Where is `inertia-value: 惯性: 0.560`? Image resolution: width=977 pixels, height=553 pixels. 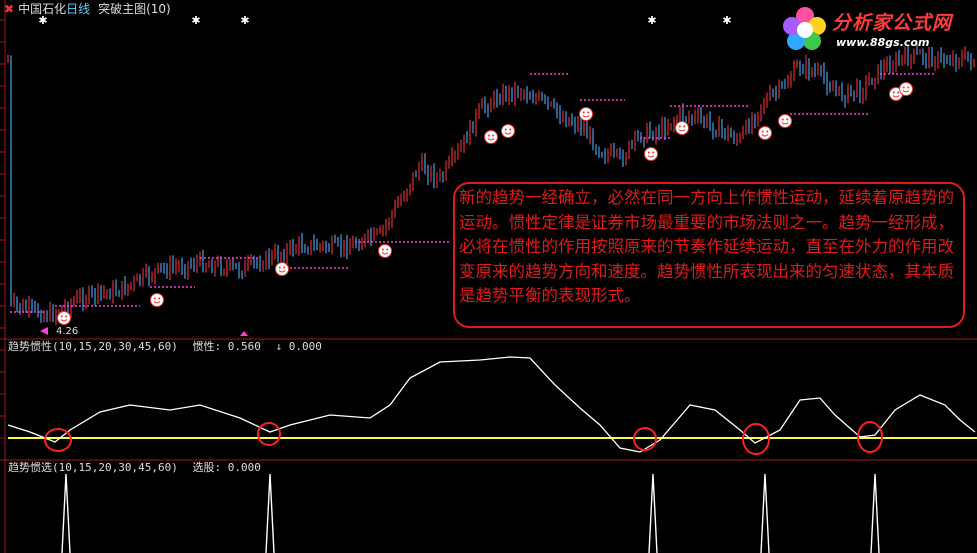
inertia-value: 惯性: 0.560 is located at coordinates (226, 346).